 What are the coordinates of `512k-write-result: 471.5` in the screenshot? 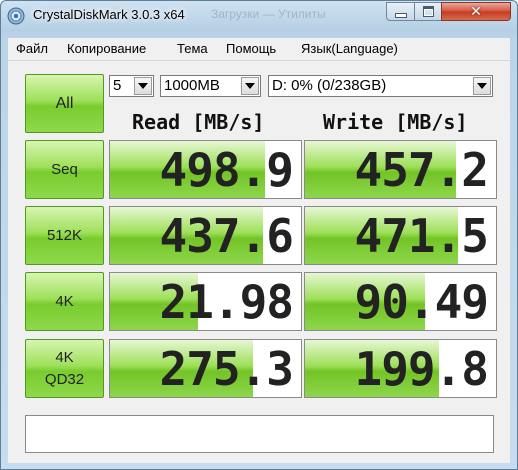 It's located at (400, 235).